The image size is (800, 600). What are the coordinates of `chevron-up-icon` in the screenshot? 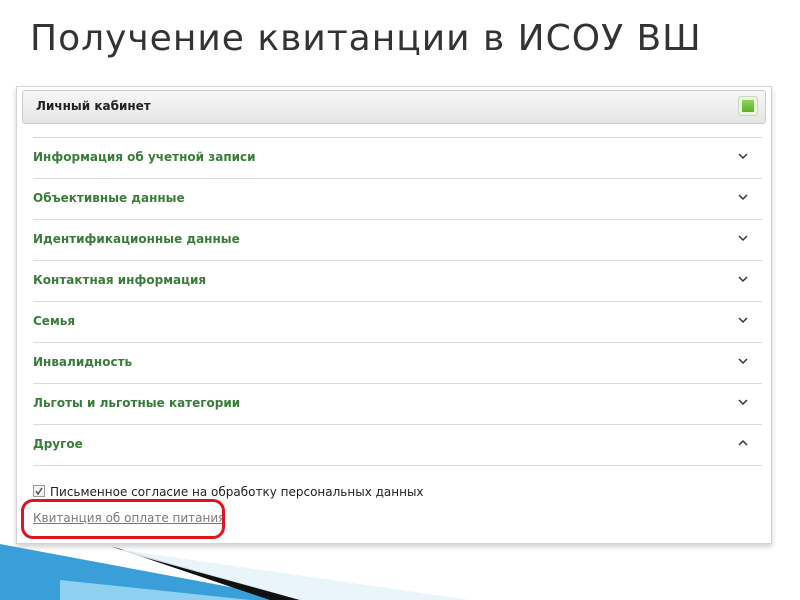 It's located at (743, 442).